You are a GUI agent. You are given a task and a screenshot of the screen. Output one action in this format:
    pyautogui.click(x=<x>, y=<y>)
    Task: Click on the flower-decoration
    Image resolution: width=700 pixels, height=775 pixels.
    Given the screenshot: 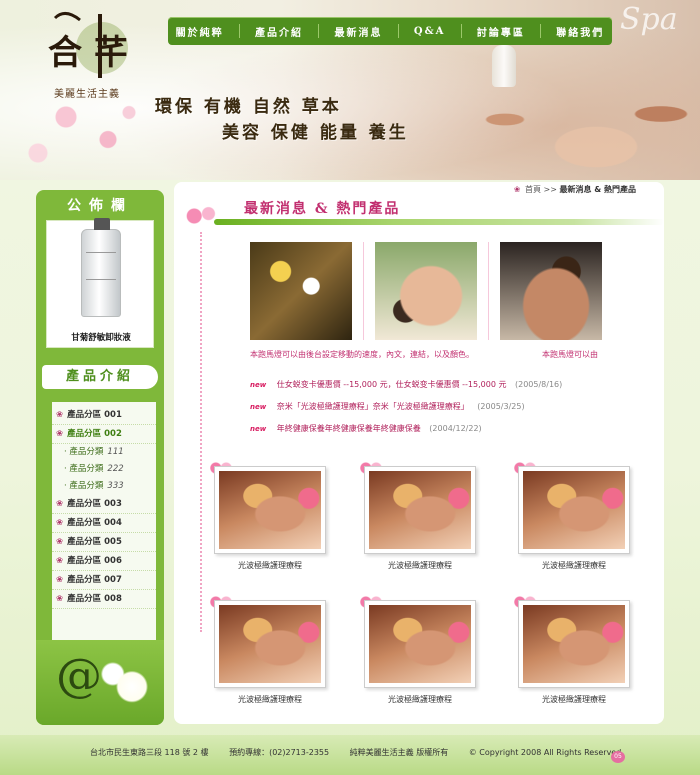 What is the action you would take?
    pyautogui.click(x=80, y=135)
    